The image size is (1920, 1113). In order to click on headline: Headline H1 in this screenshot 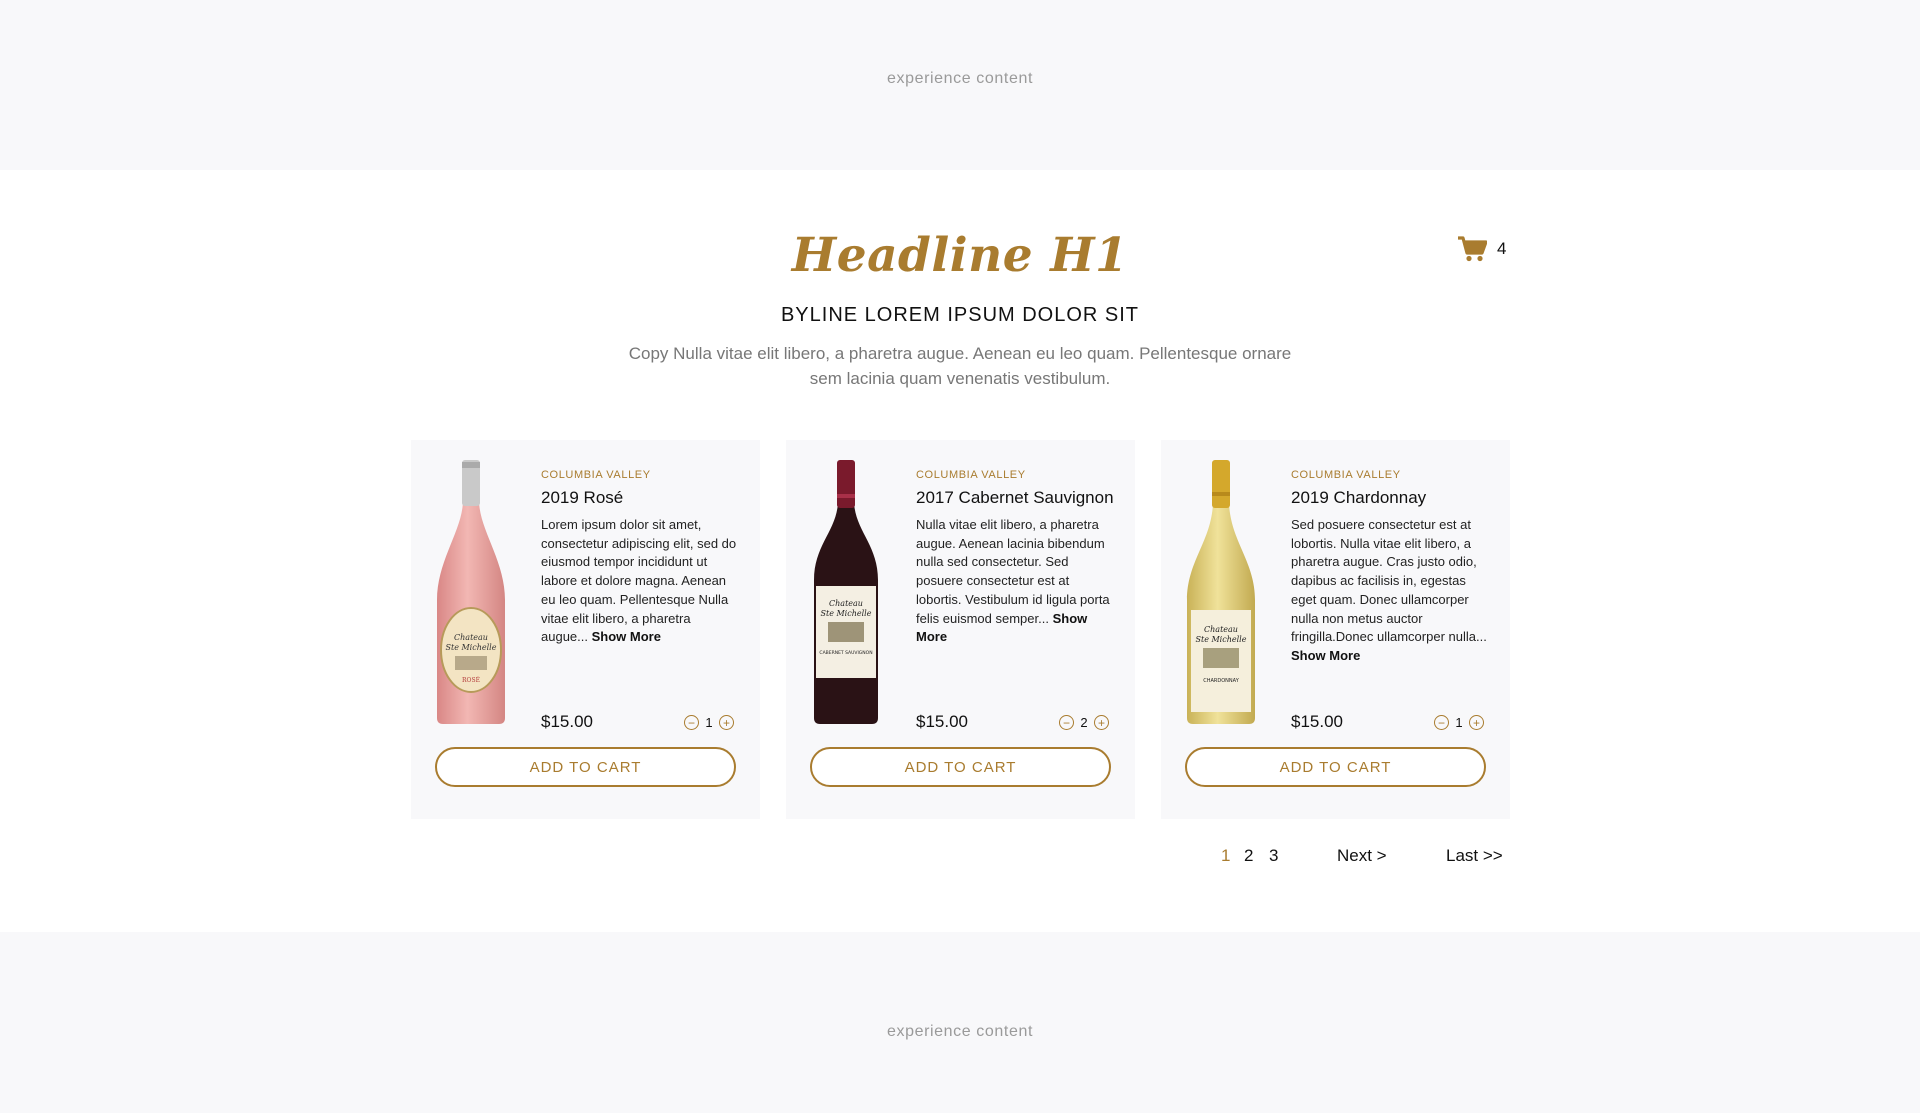, I will do `click(960, 255)`.